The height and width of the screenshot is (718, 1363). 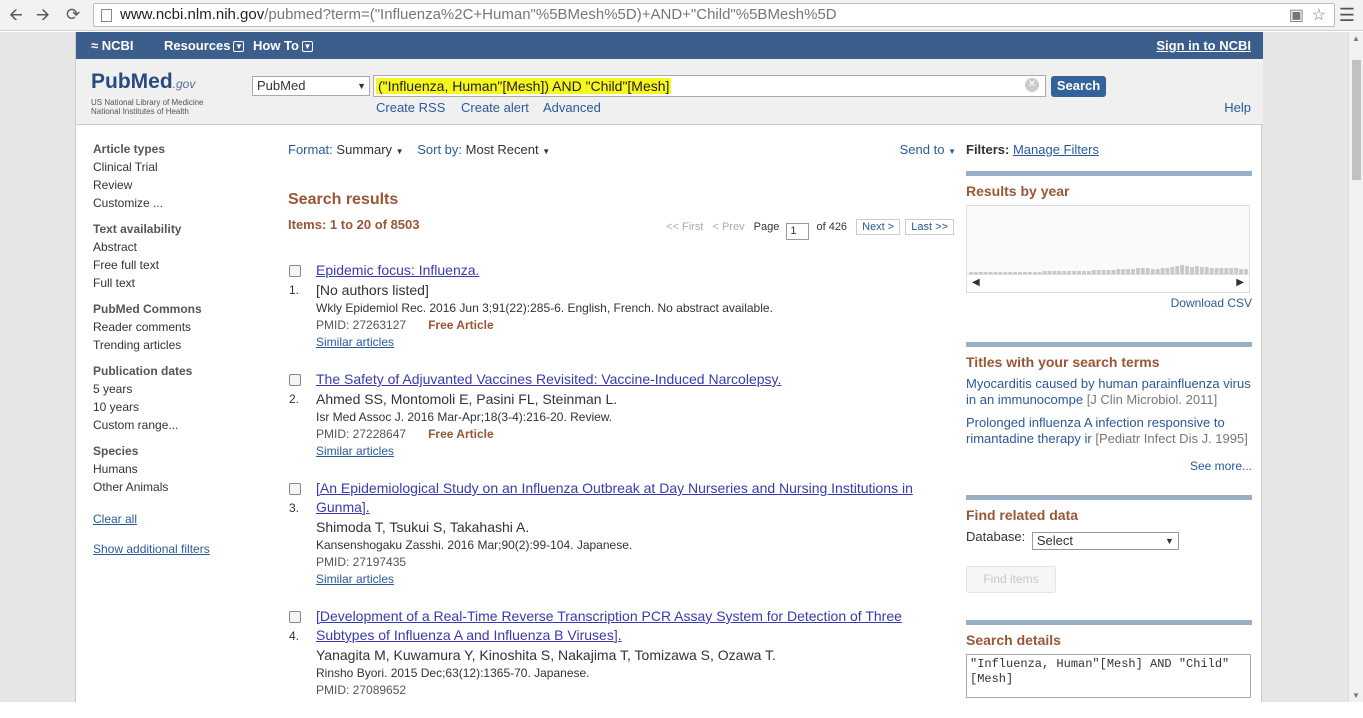 What do you see at coordinates (410, 107) in the screenshot?
I see `create-rss-link: Create RSS` at bounding box center [410, 107].